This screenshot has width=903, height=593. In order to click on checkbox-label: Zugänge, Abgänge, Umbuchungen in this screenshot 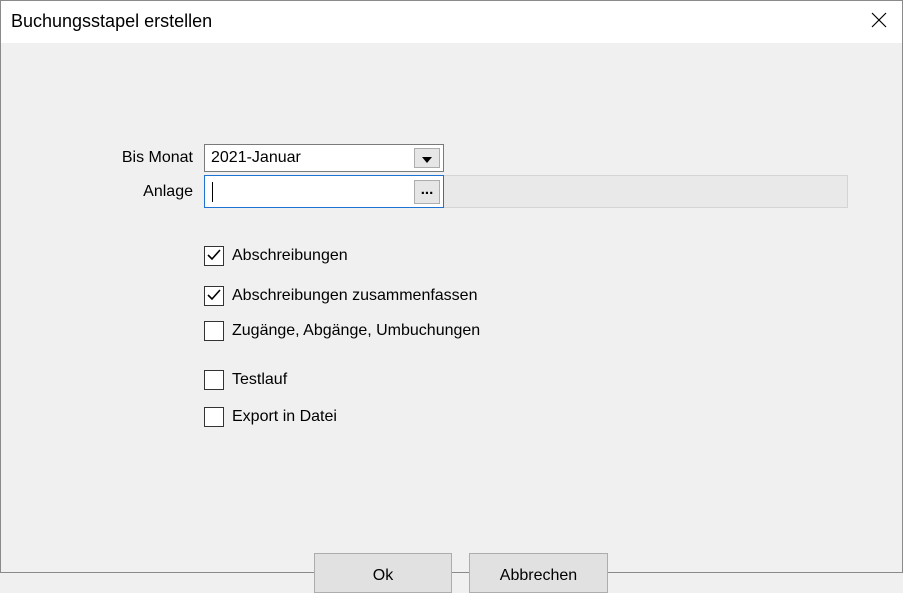, I will do `click(356, 330)`.